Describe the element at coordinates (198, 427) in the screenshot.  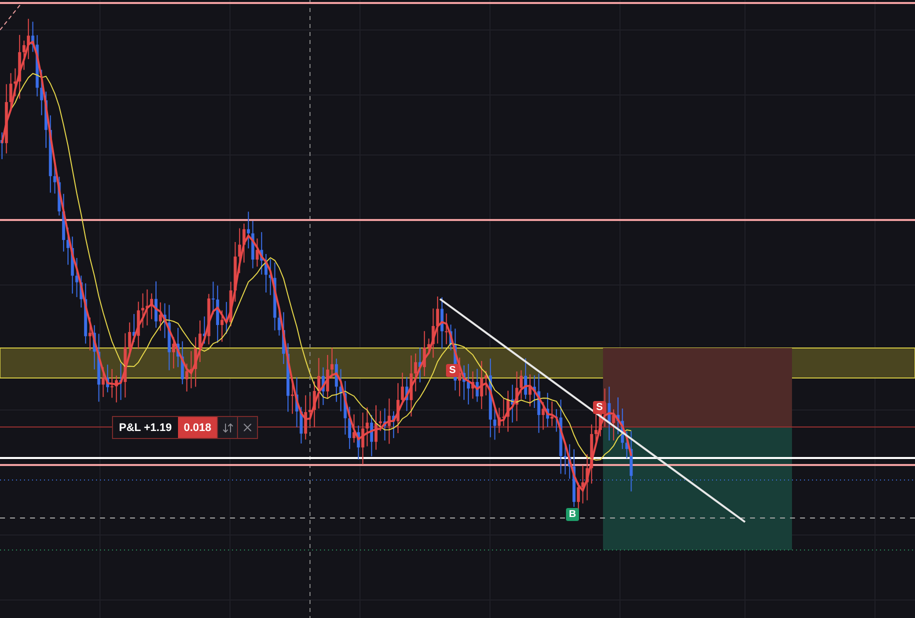
I see `position-quantity: 0.018` at that location.